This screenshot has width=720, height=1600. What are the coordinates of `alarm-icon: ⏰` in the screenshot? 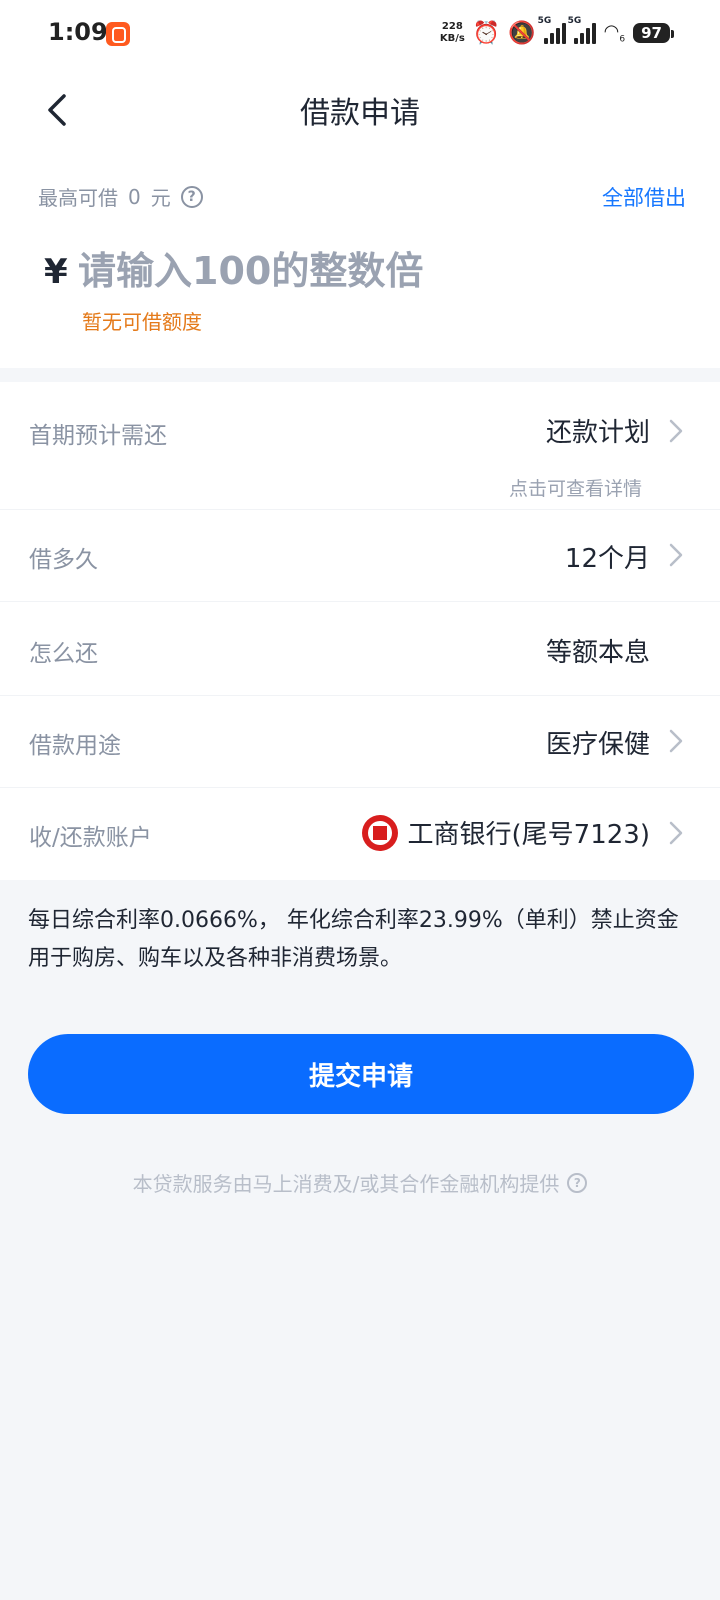 It's located at (486, 33).